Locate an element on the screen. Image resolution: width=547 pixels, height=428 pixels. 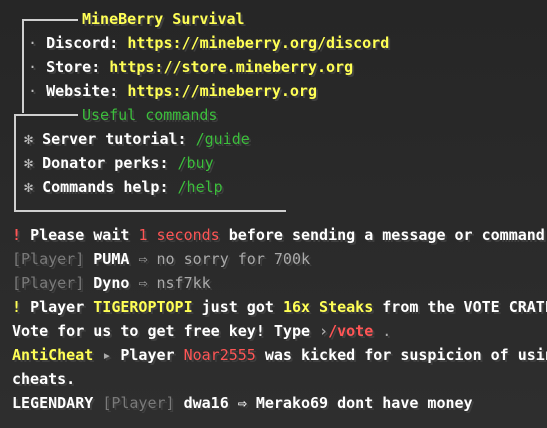
chat-message-anticheat-cont: cheats. is located at coordinates (43, 379).